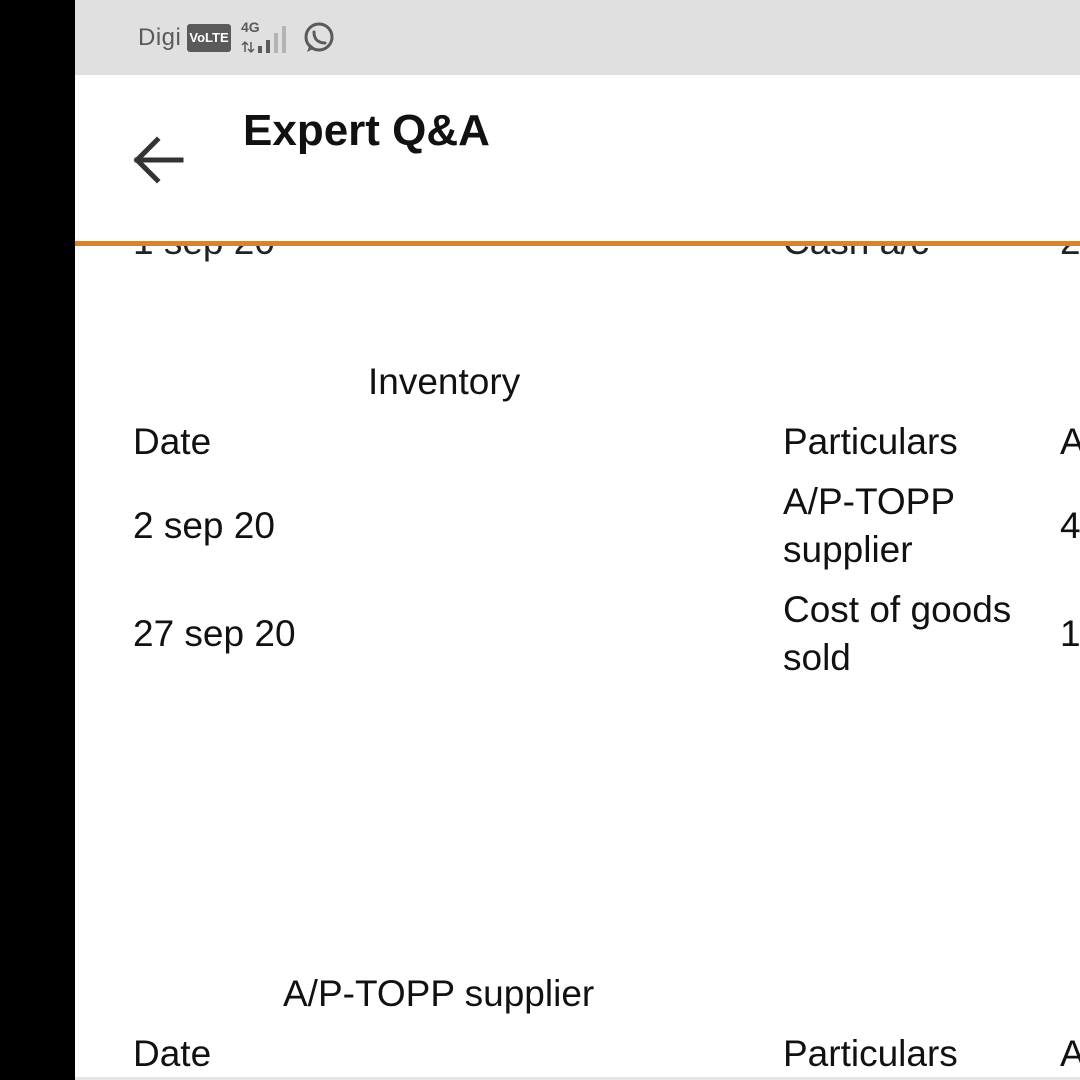  What do you see at coordinates (204, 525) in the screenshot?
I see `inventory-row-1-date: 2 sep 20` at bounding box center [204, 525].